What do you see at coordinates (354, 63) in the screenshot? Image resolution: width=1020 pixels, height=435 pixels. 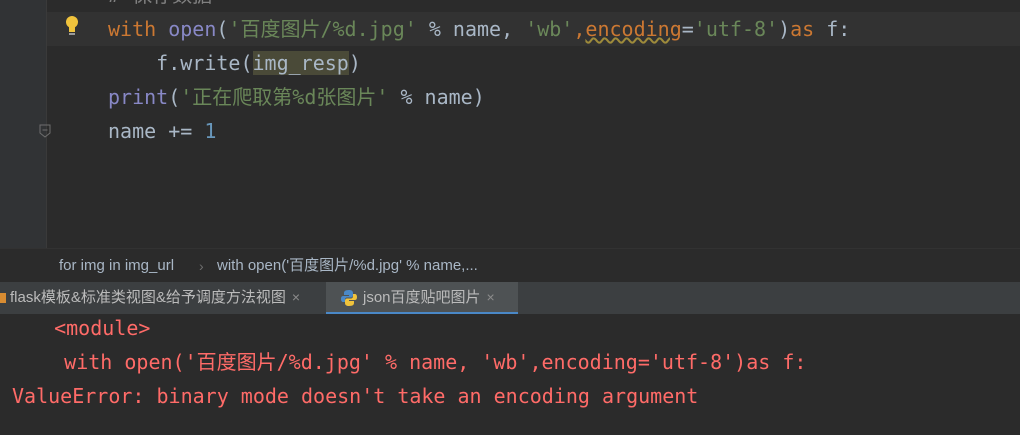 I see `code-text: )` at bounding box center [354, 63].